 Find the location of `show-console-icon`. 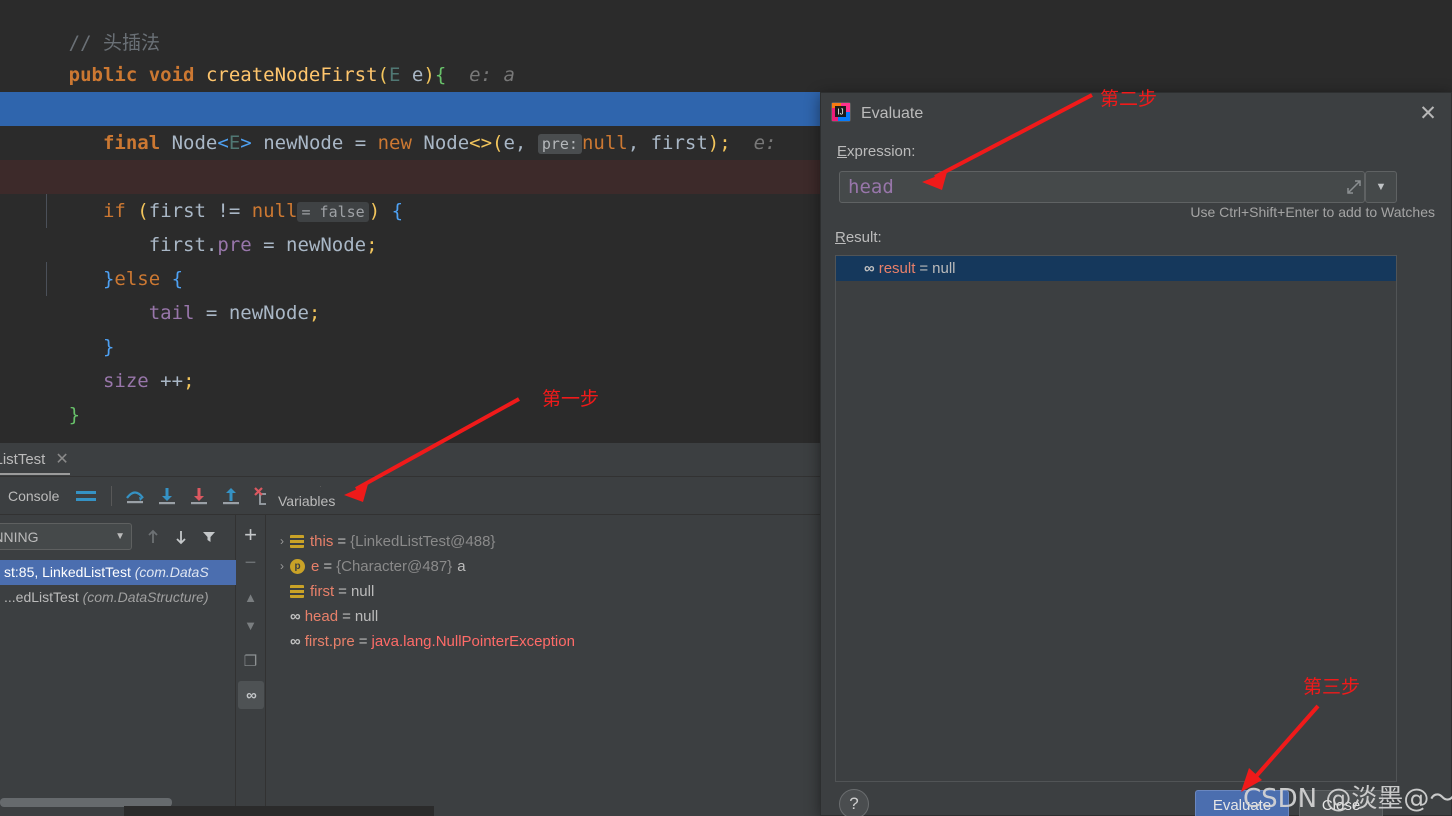

show-console-icon is located at coordinates (86, 496).